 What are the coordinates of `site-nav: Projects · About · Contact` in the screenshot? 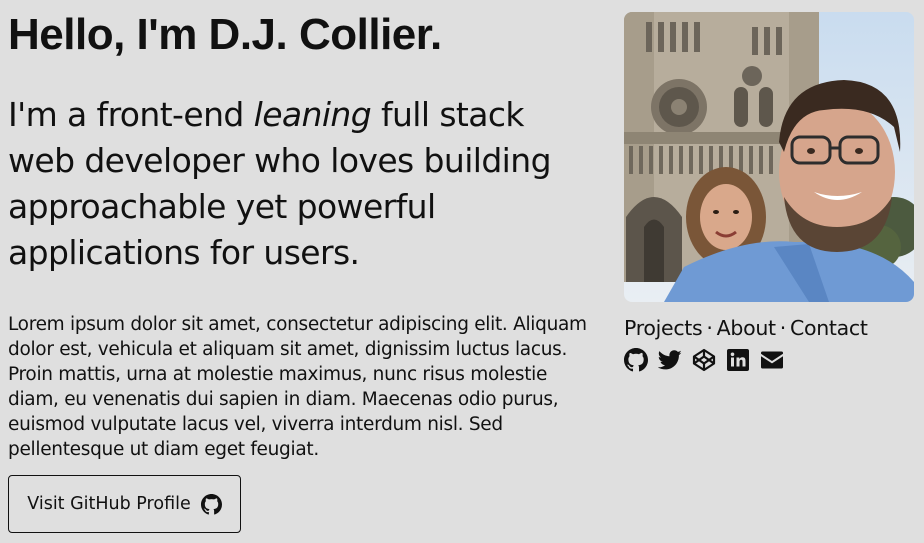 It's located at (769, 328).